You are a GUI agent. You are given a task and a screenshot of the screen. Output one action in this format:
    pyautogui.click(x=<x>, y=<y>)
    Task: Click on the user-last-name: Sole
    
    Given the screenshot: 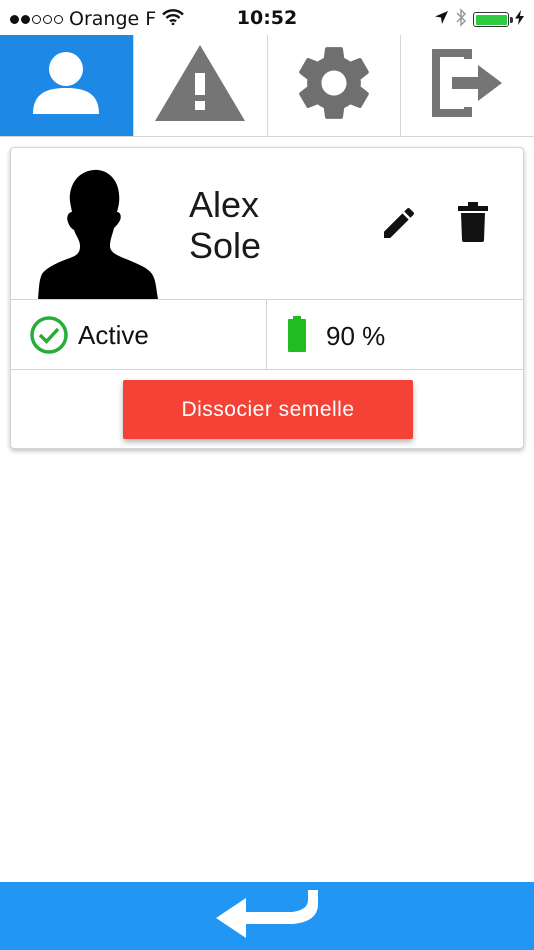 What is the action you would take?
    pyautogui.click(x=225, y=245)
    